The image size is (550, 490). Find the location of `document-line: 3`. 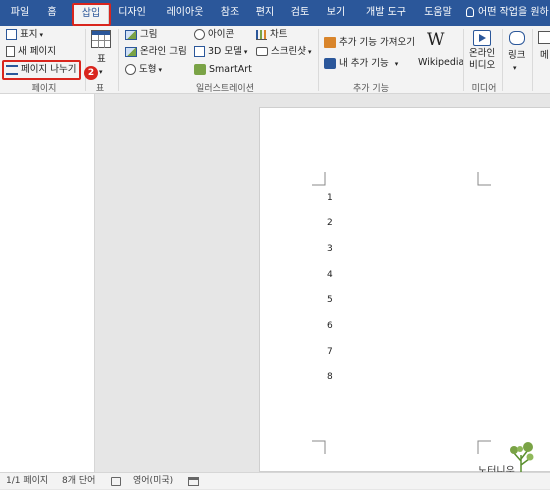

document-line: 3 is located at coordinates (330, 249).